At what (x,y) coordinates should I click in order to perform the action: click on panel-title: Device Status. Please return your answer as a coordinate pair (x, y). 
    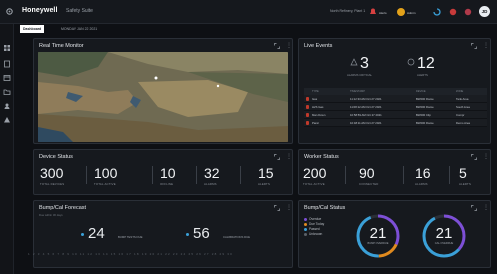
    Looking at the image, I should click on (56, 157).